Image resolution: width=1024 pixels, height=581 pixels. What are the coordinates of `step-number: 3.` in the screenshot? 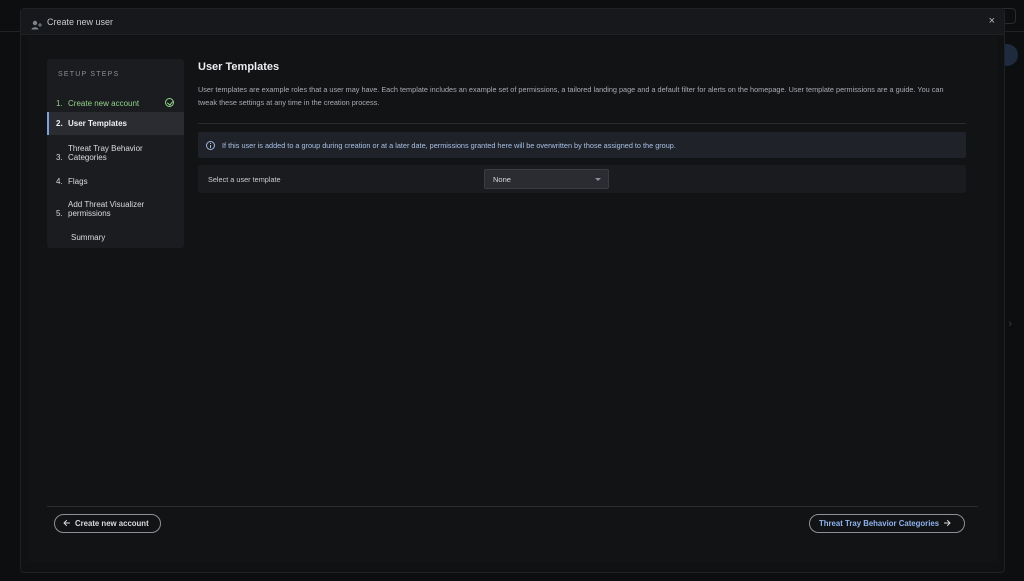 It's located at (59, 157).